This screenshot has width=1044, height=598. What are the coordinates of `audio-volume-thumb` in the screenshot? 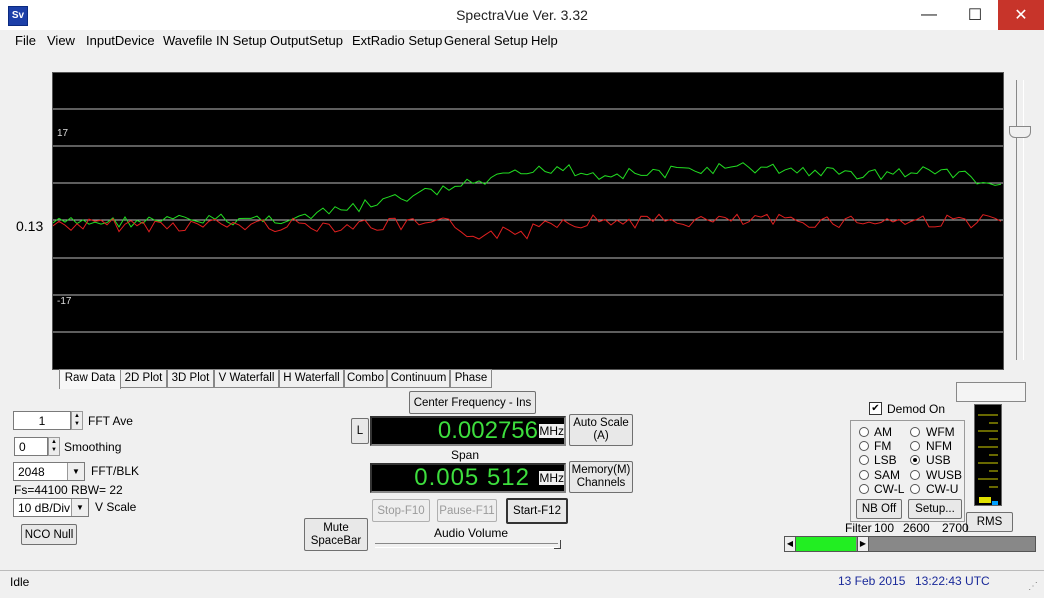 It's located at (557, 544).